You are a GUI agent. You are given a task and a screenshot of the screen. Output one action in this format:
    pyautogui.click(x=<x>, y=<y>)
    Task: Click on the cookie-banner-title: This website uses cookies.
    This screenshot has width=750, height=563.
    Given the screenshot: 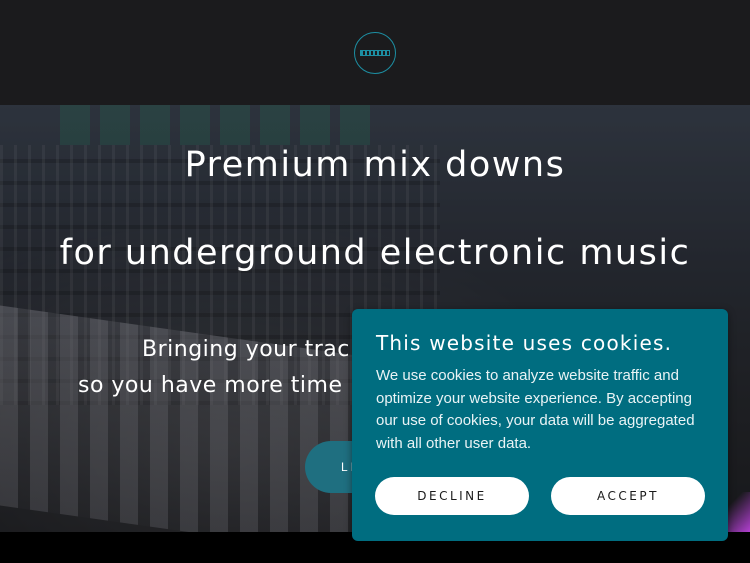 What is the action you would take?
    pyautogui.click(x=524, y=343)
    